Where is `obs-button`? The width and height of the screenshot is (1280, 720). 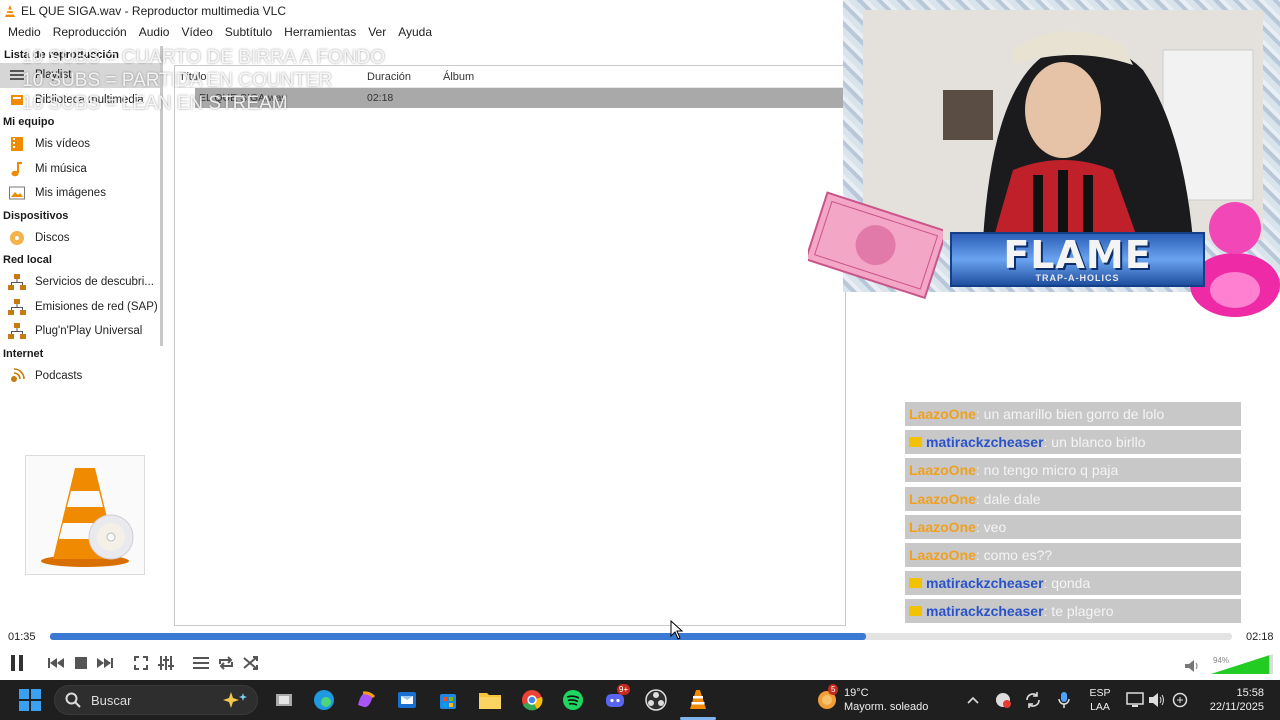 obs-button is located at coordinates (656, 700).